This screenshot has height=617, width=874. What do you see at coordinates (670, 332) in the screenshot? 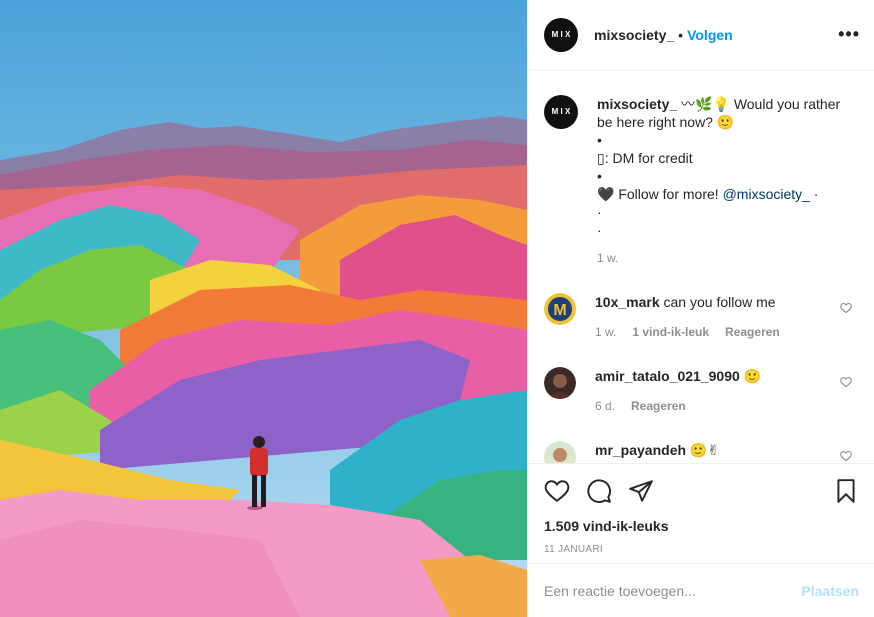
I see `comment-likes: 1 vind-ik-leuk` at bounding box center [670, 332].